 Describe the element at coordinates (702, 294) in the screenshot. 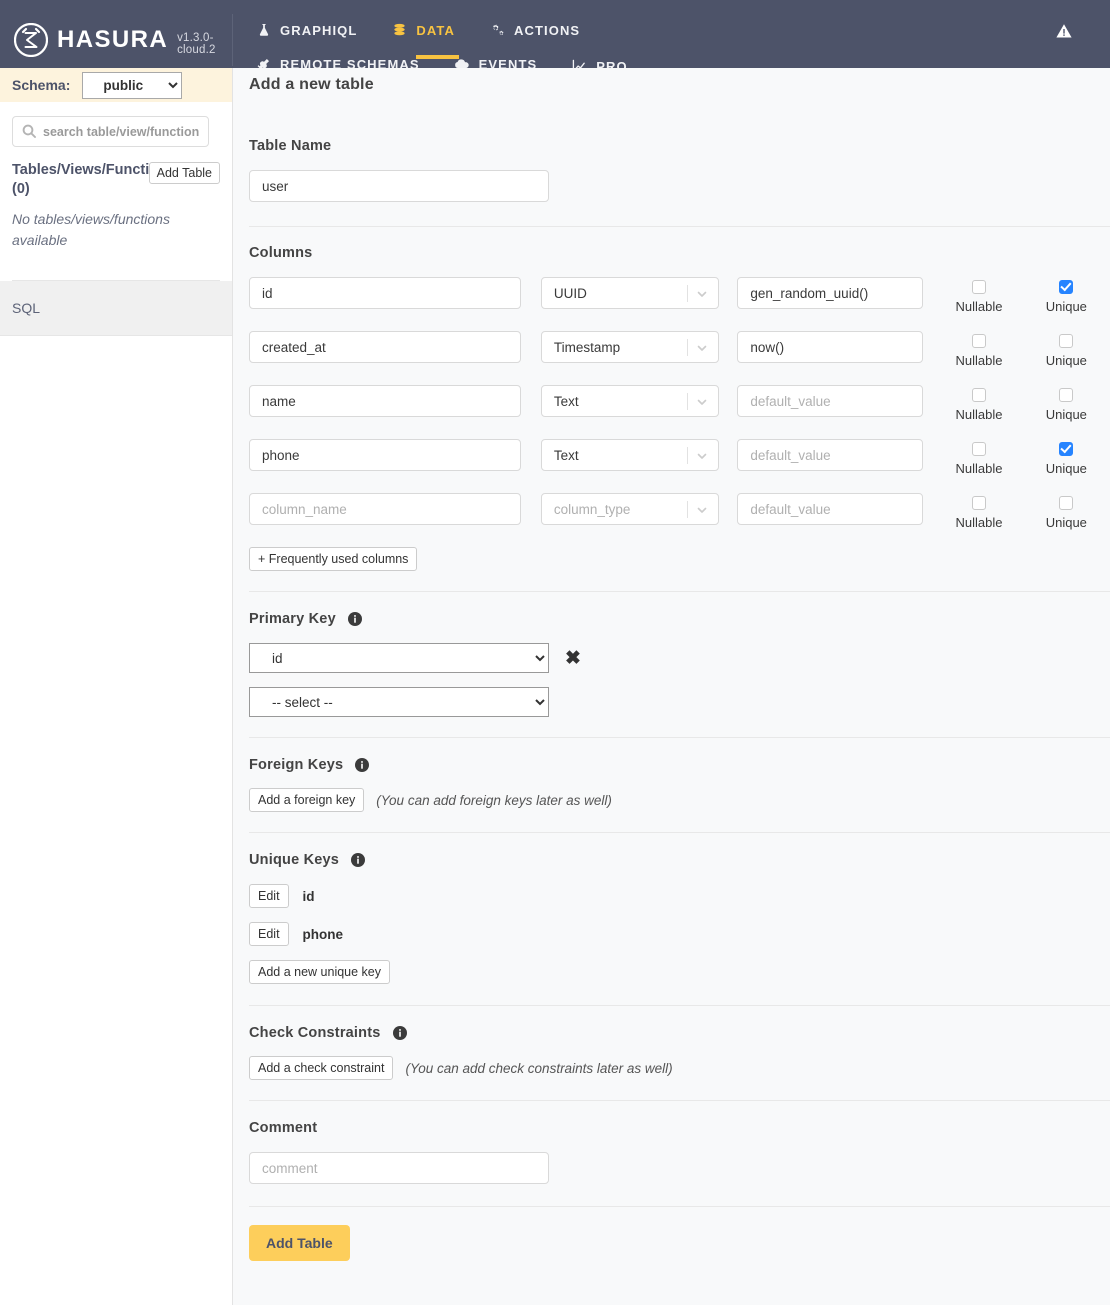

I see `chevron-down-icon` at that location.